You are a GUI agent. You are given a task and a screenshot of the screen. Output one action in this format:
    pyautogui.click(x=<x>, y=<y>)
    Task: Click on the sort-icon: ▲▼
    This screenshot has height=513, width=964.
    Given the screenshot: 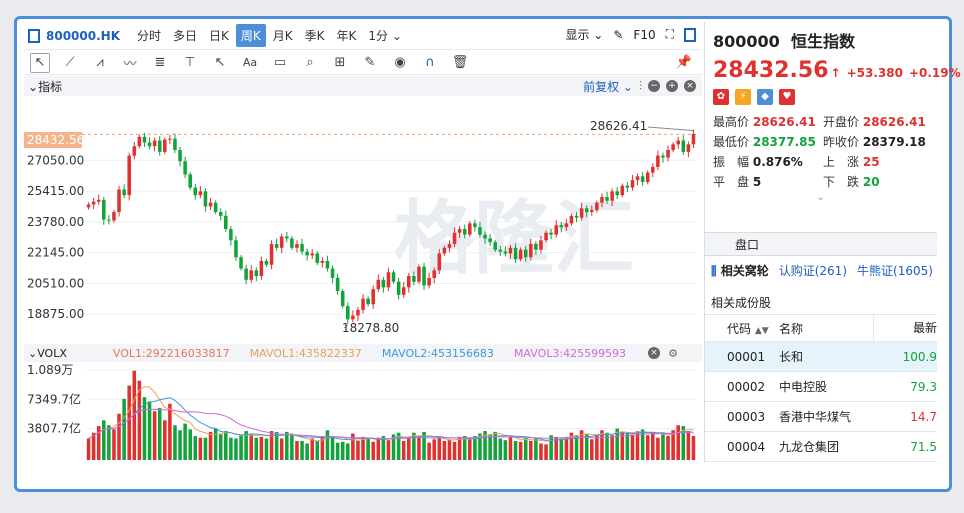 What is the action you would take?
    pyautogui.click(x=762, y=331)
    